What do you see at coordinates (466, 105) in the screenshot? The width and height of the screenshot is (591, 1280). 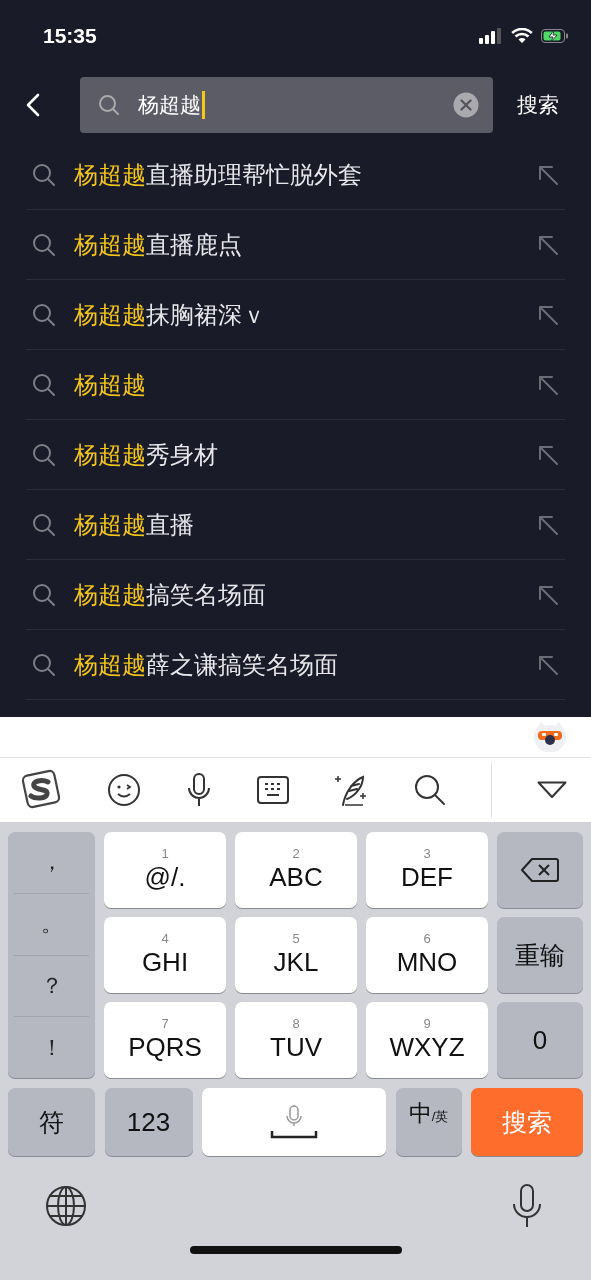 I see `clear-icon` at bounding box center [466, 105].